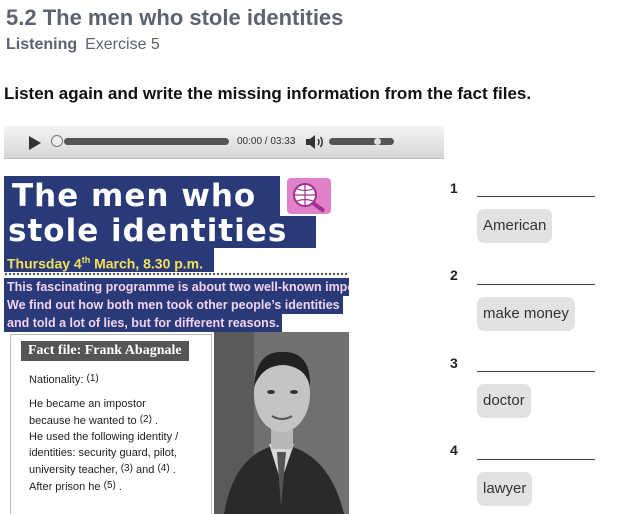 The width and height of the screenshot is (640, 514). Describe the element at coordinates (281, 423) in the screenshot. I see `portrait-photo` at that location.